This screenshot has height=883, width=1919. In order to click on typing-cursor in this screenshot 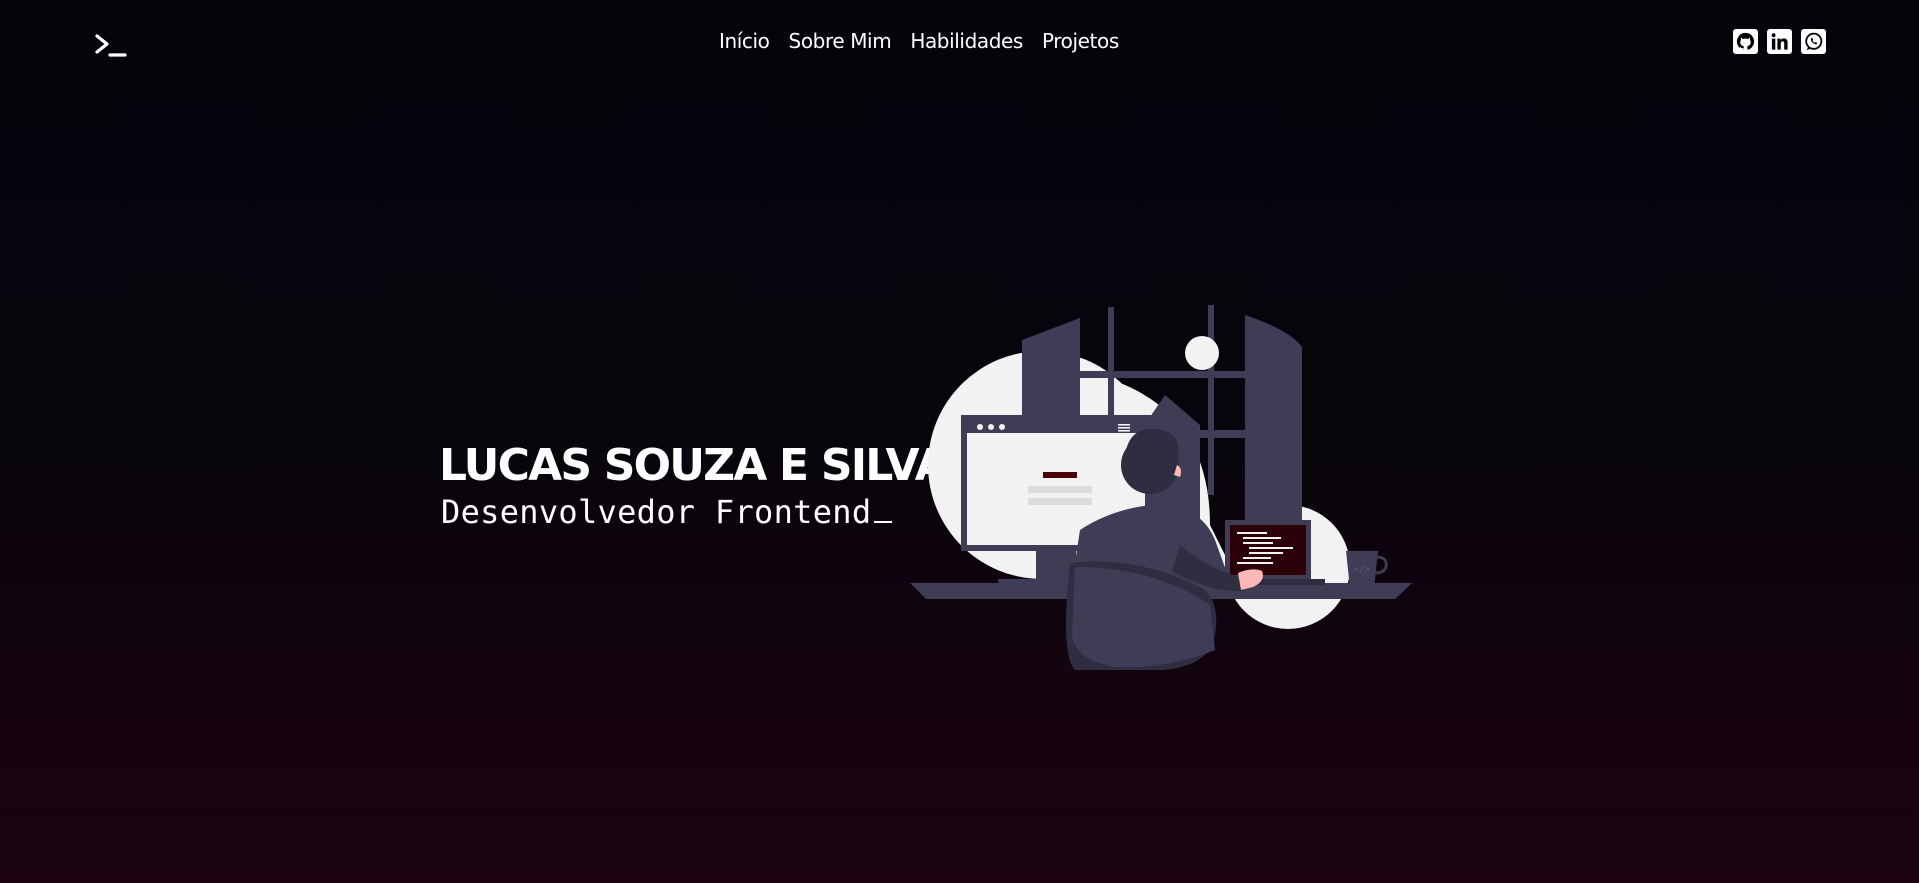, I will do `click(883, 522)`.